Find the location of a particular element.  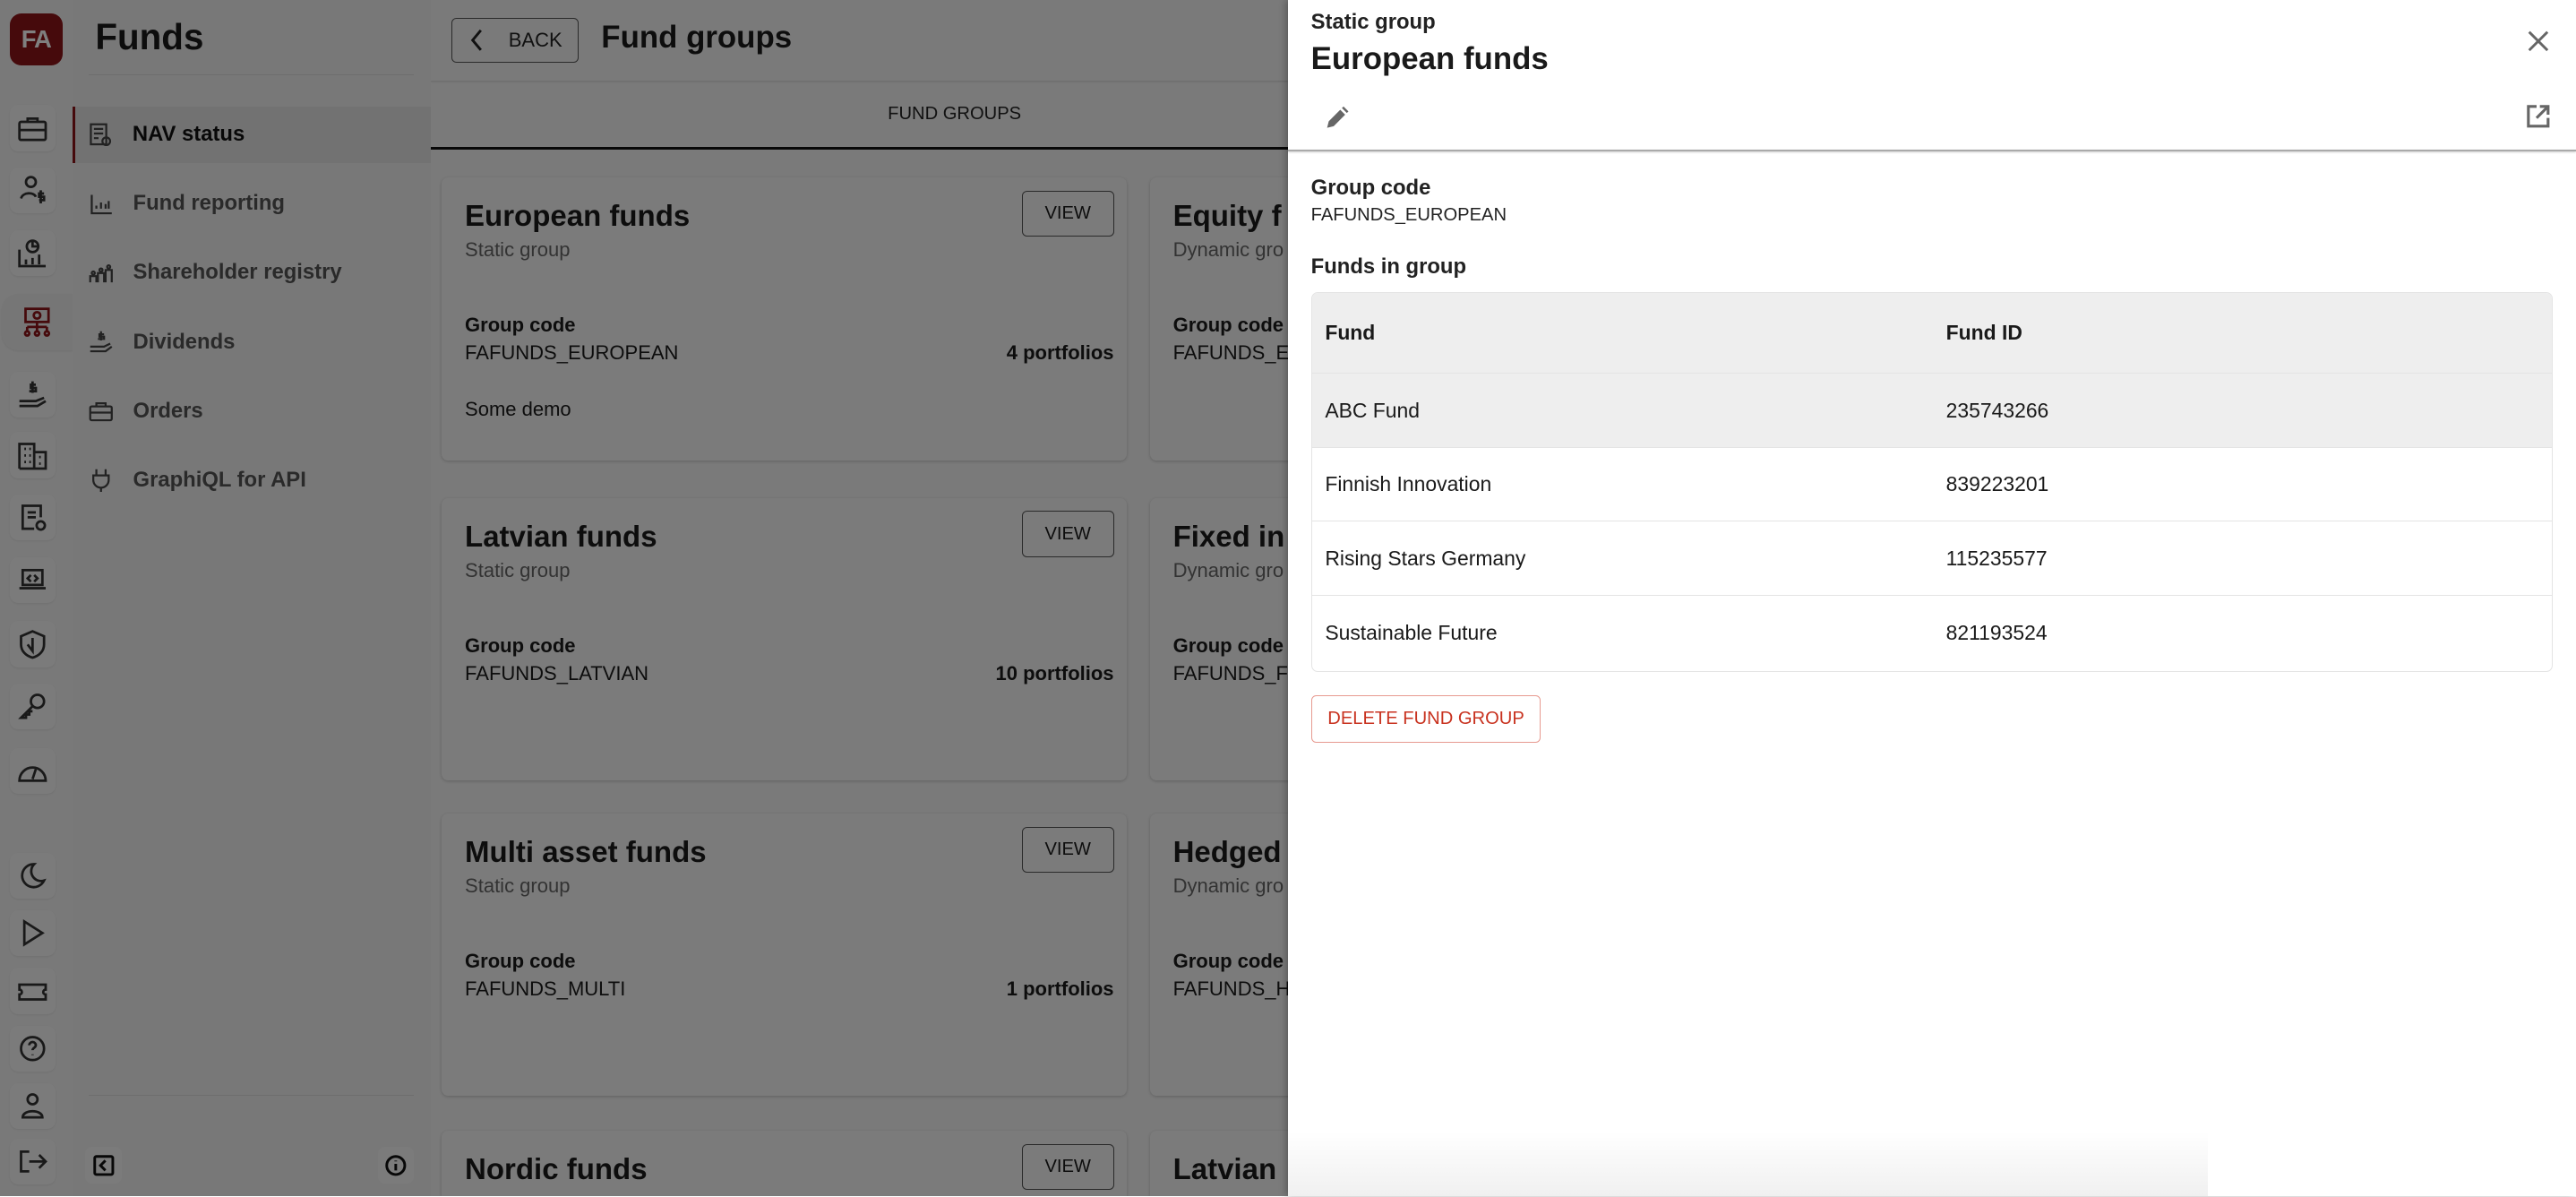

close-button is located at coordinates (2538, 41).